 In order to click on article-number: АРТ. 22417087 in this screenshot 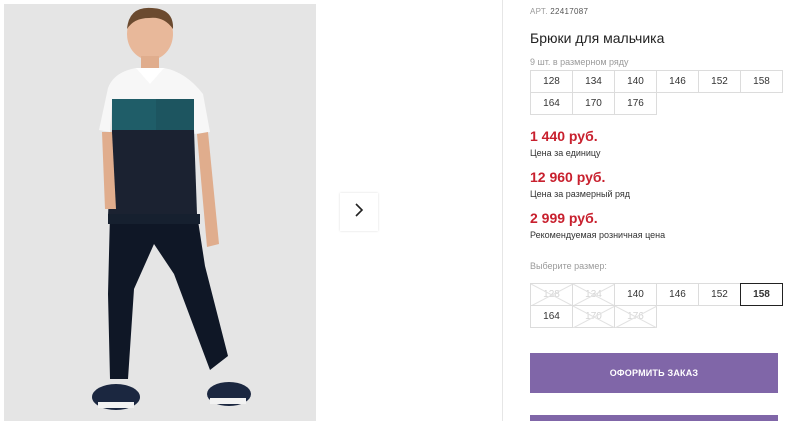, I will do `click(559, 11)`.